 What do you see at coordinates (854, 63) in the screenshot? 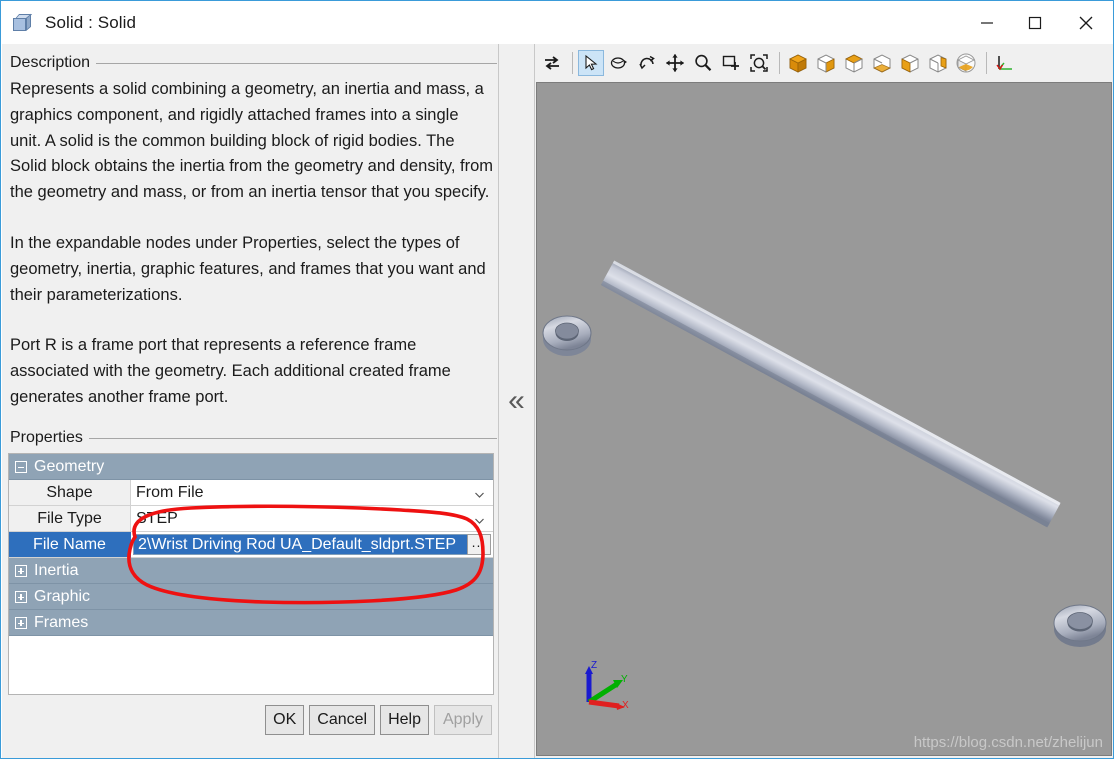
I see `view-top-icon` at bounding box center [854, 63].